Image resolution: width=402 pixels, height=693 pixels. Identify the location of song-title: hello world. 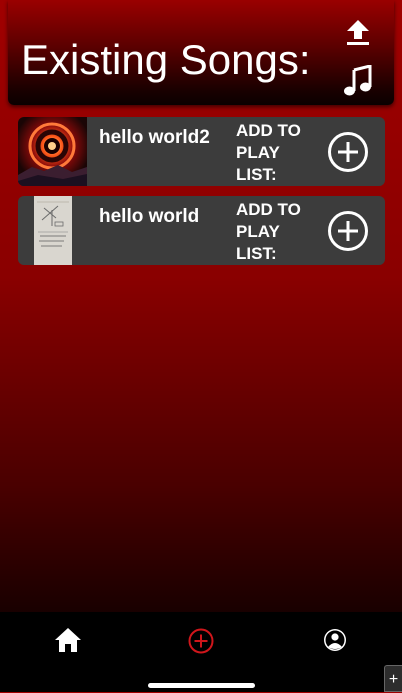
(149, 216).